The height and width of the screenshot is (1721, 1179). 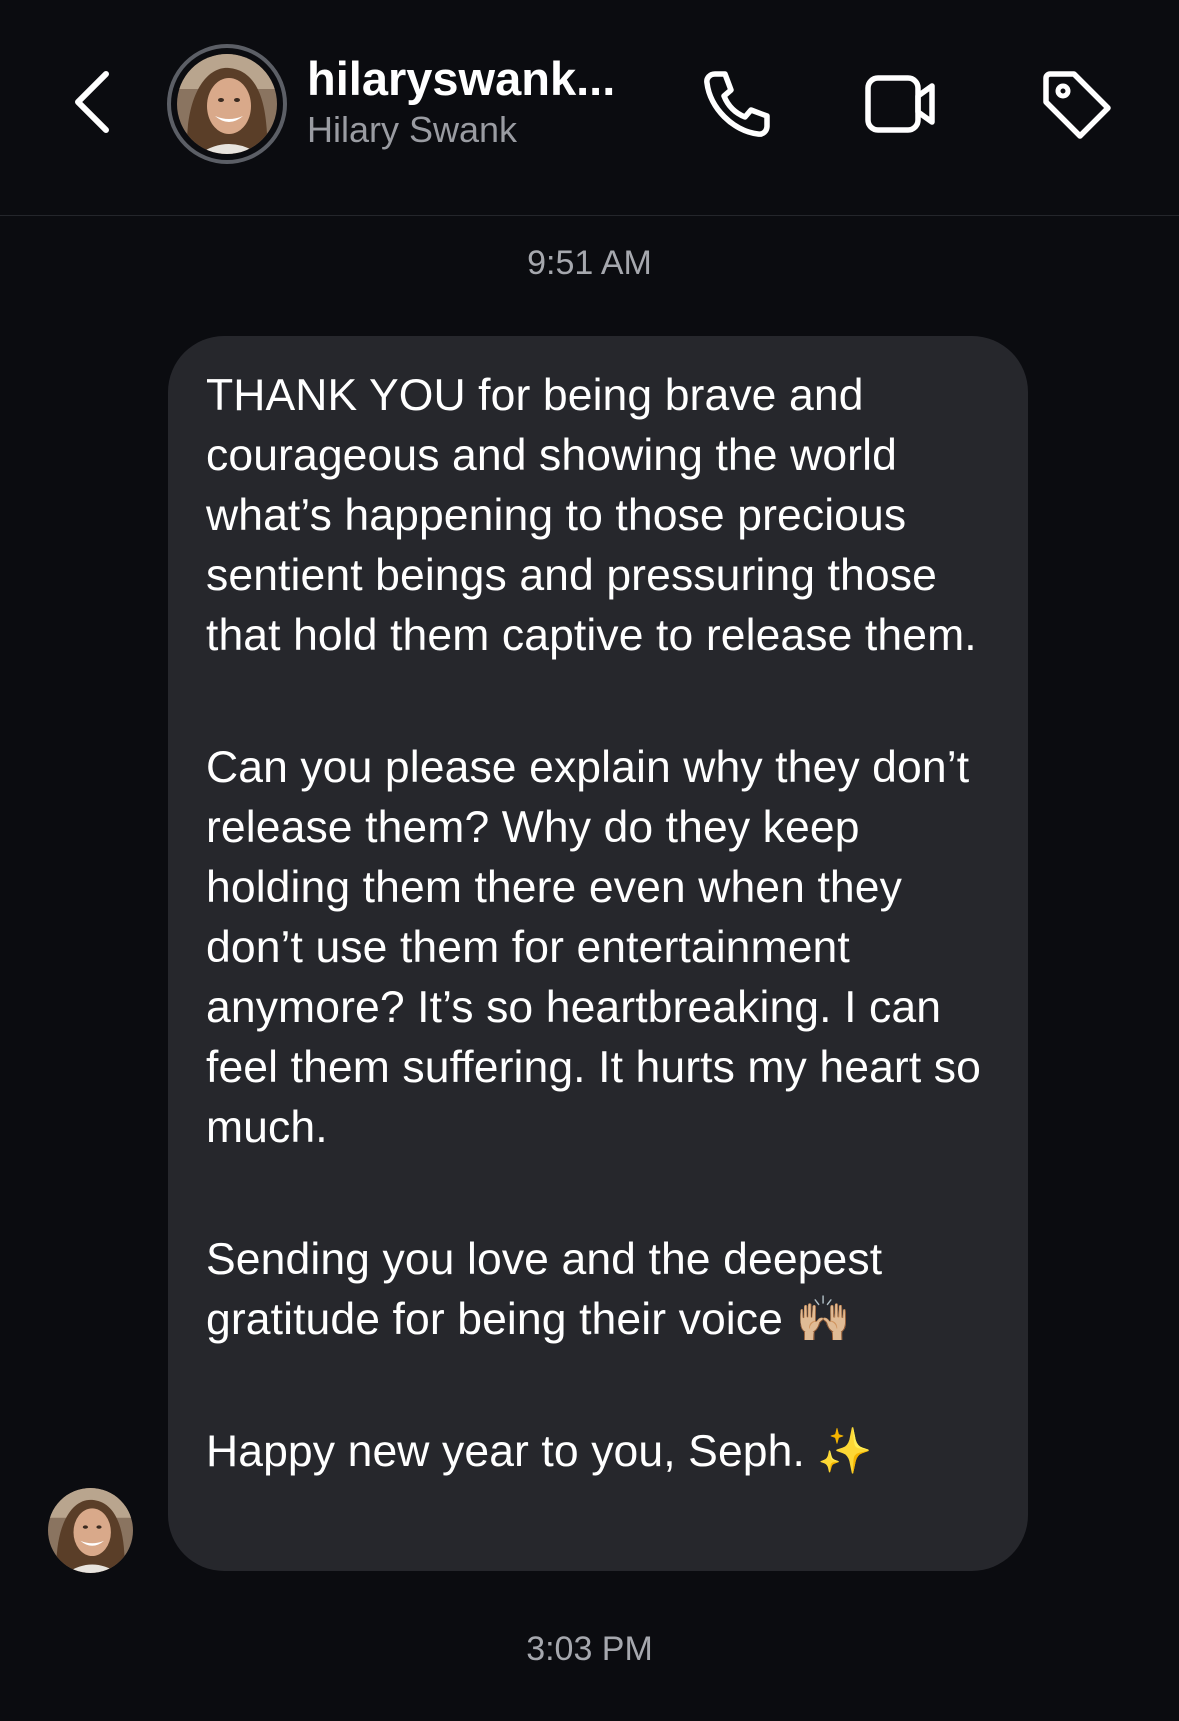 I want to click on contact-display-name: Hilary Swank, so click(x=412, y=129).